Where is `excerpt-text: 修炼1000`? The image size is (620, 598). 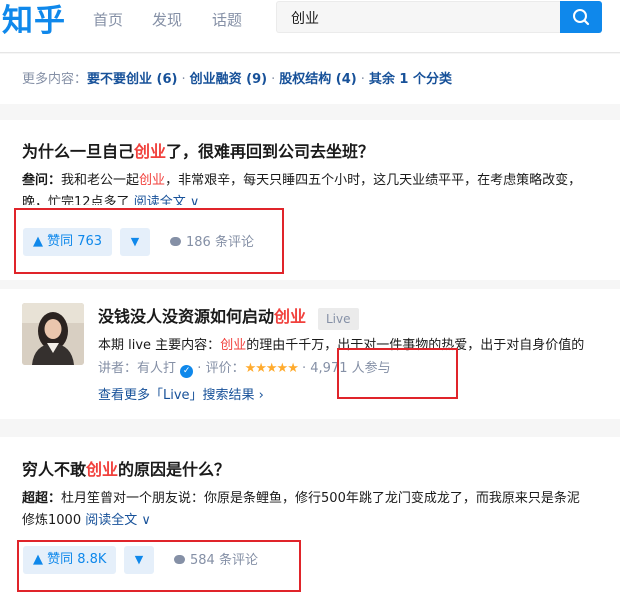
excerpt-text: 修炼1000 is located at coordinates (54, 520).